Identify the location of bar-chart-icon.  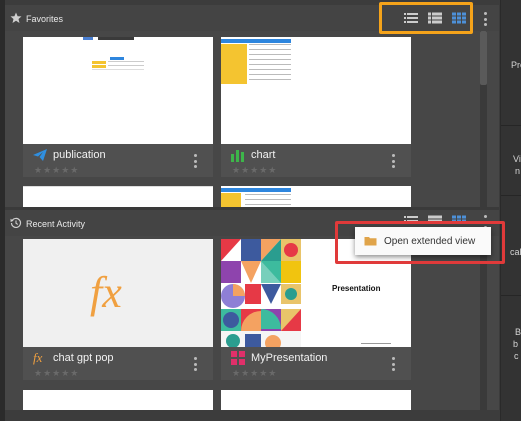
(237, 156).